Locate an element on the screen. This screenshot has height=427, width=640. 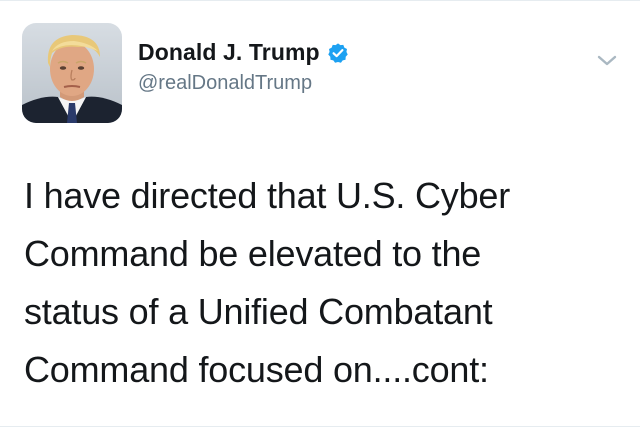
verified-badge-icon is located at coordinates (338, 53).